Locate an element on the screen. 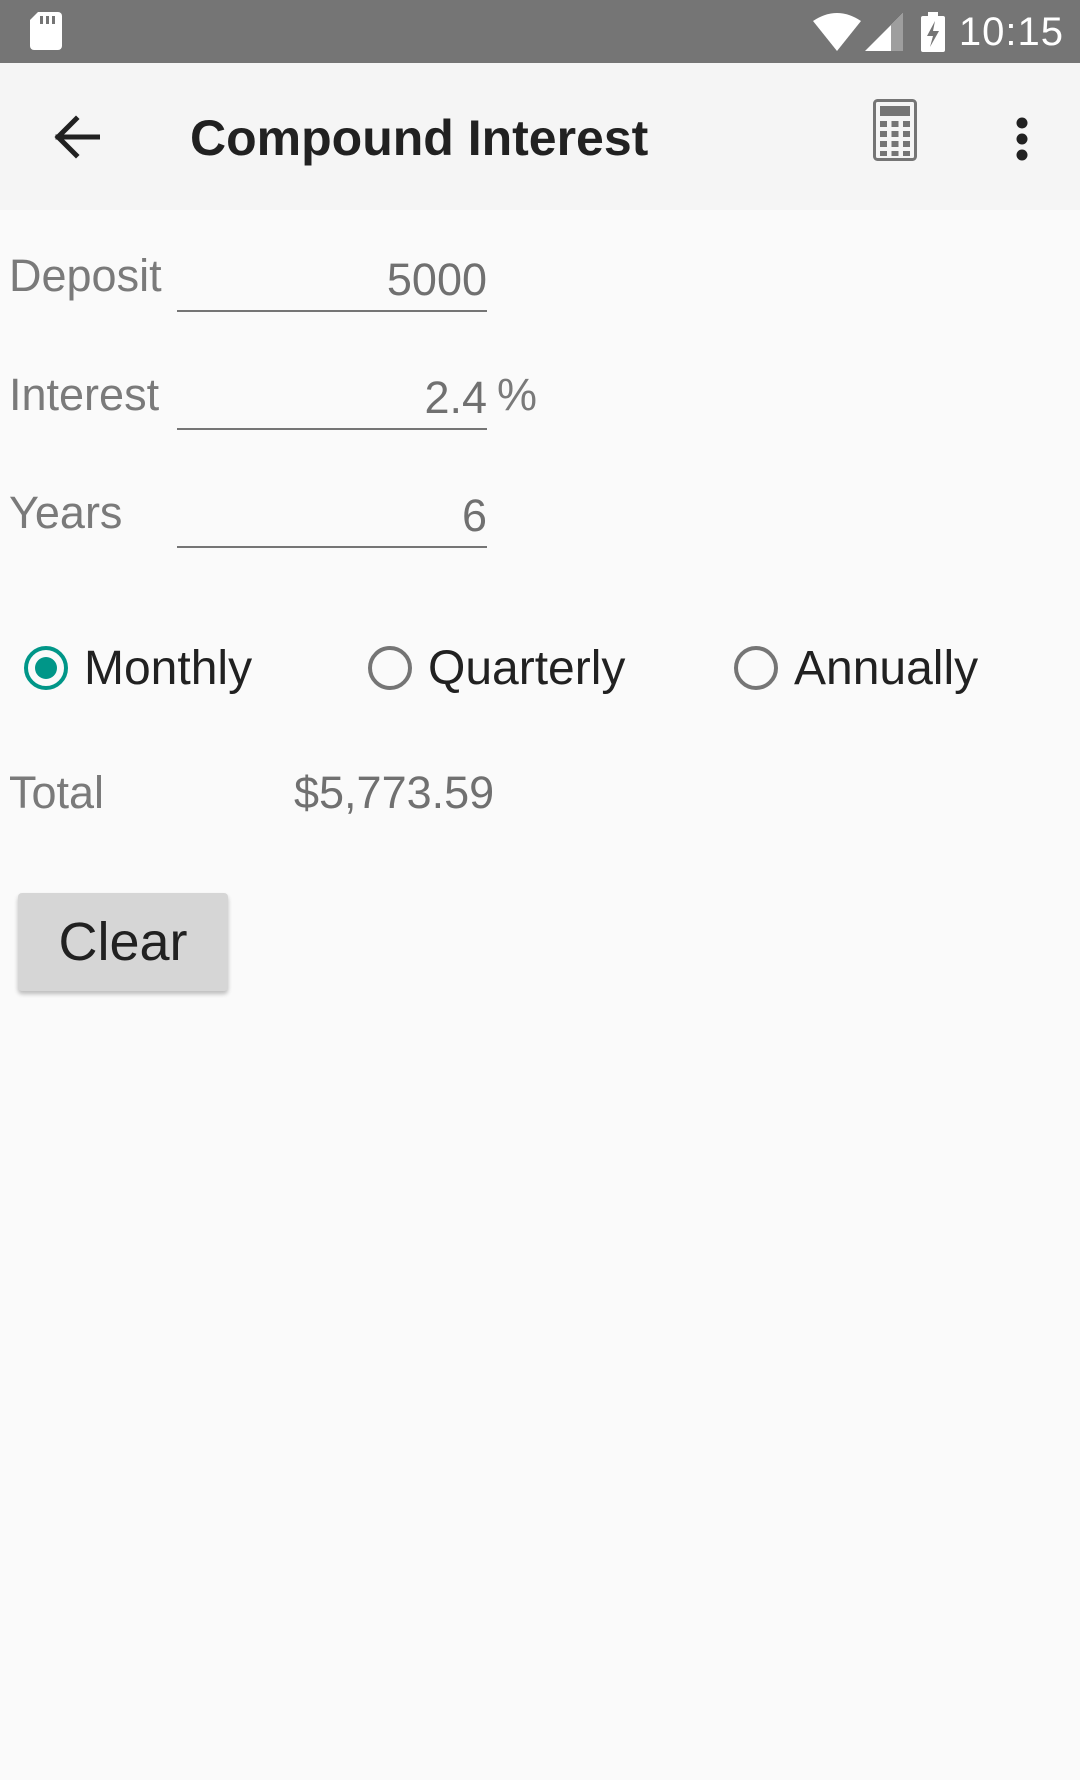 This screenshot has width=1080, height=1780. app-bar: Compound Interest is located at coordinates (540, 136).